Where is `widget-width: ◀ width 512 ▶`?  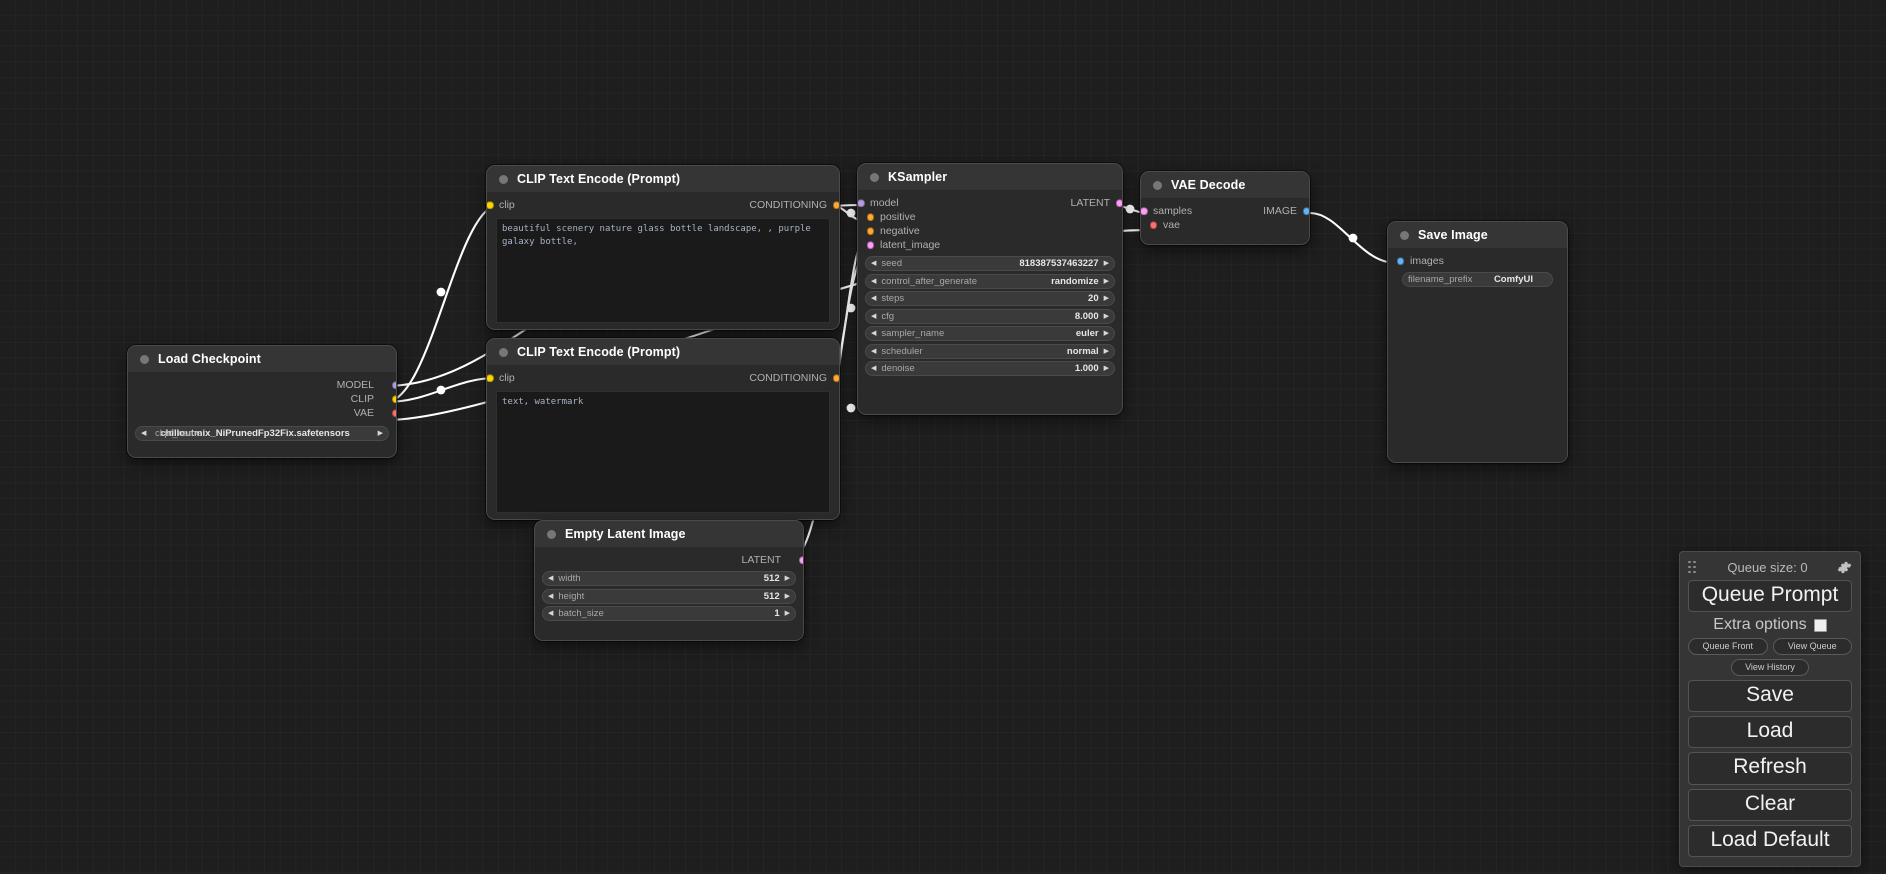 widget-width: ◀ width 512 ▶ is located at coordinates (669, 578).